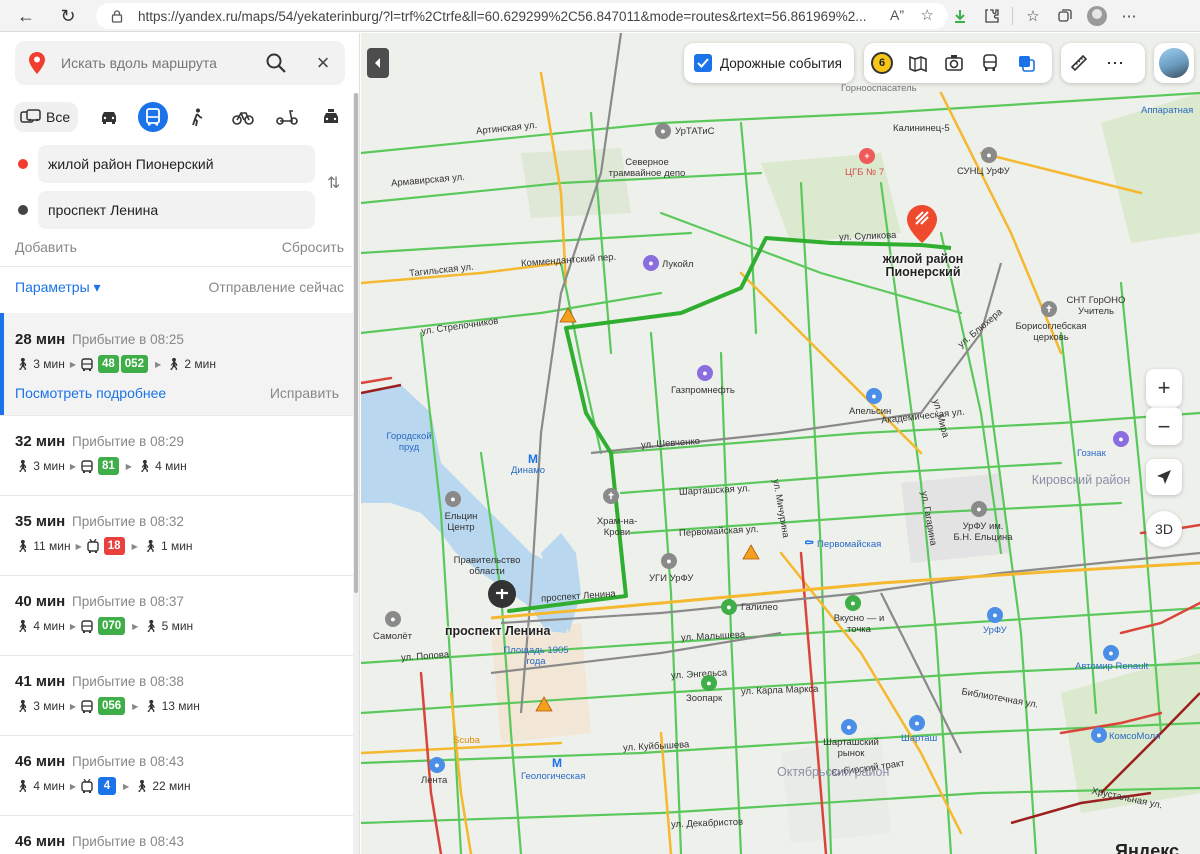  I want to click on map-layers-toolbar: 6, so click(958, 63).